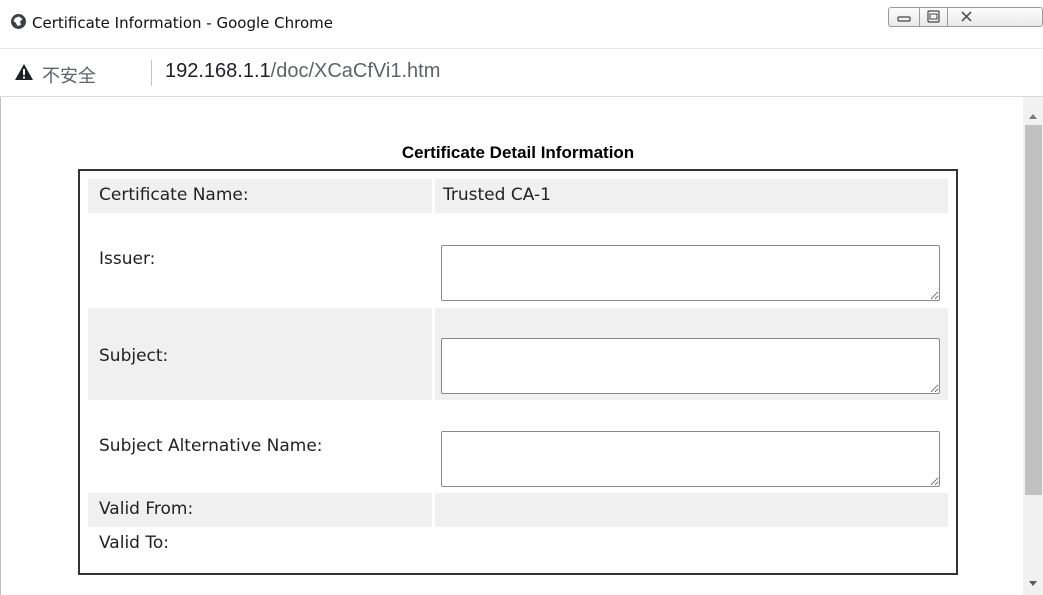  I want to click on row-subject: Subject:, so click(518, 354).